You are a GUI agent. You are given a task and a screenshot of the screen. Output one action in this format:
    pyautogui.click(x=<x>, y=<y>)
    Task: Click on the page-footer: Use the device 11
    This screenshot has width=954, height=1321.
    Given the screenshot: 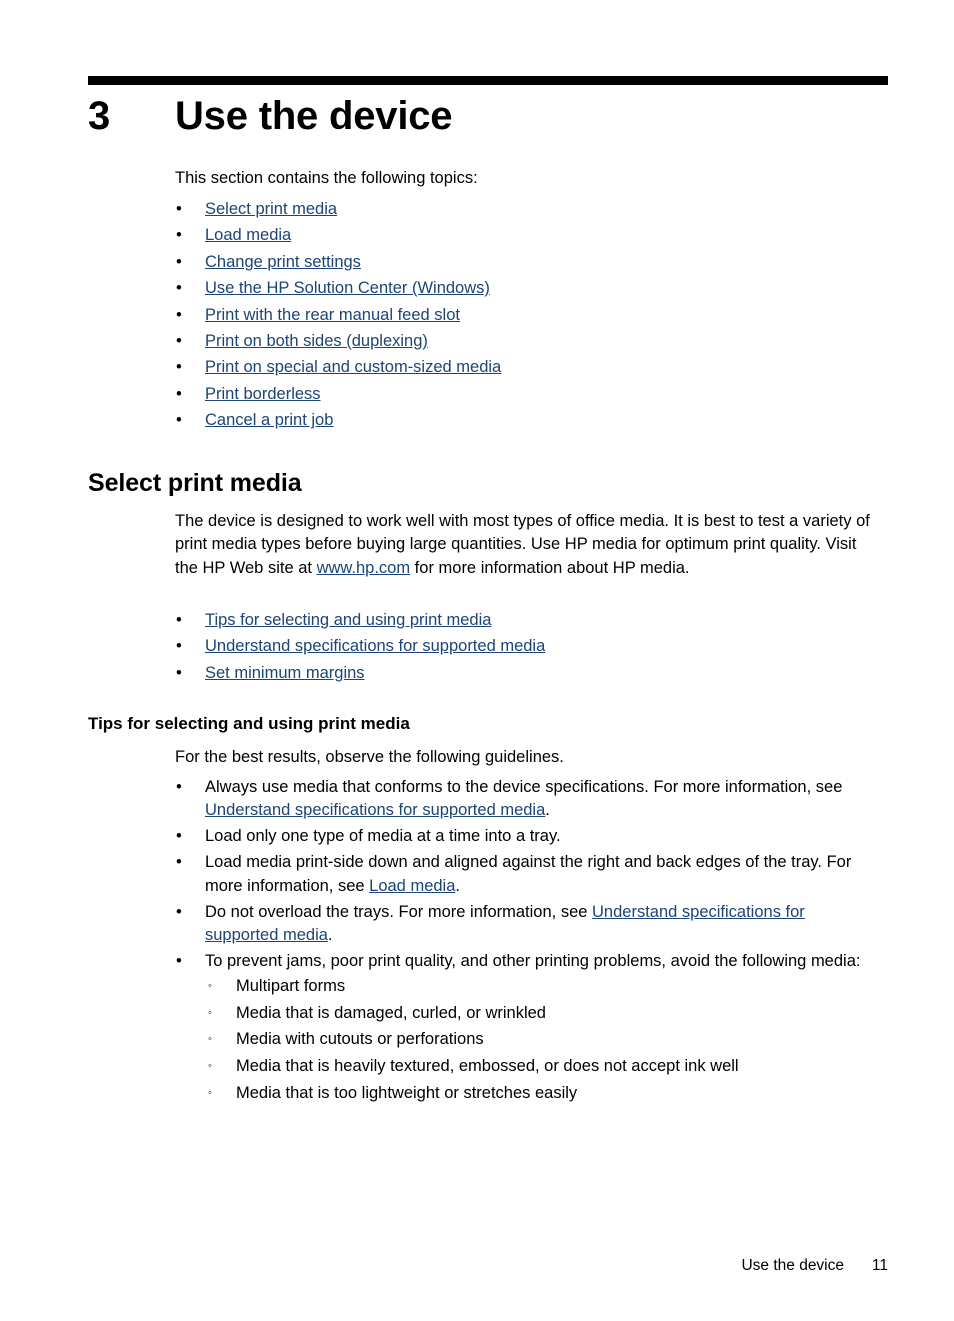 What is the action you would take?
    pyautogui.click(x=488, y=1266)
    